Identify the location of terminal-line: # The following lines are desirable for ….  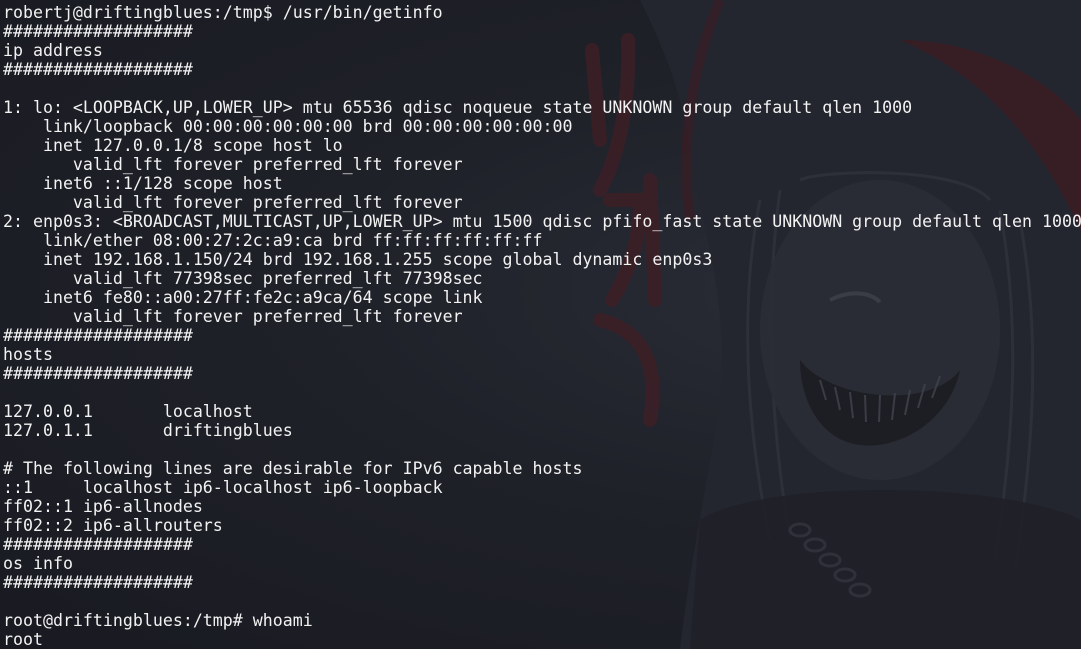
(293, 468).